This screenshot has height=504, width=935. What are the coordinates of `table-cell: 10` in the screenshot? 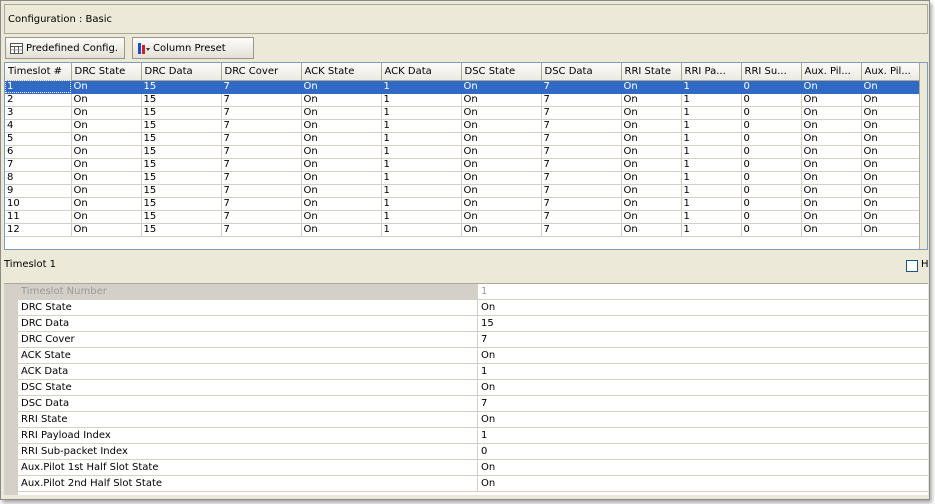 It's located at (38, 204).